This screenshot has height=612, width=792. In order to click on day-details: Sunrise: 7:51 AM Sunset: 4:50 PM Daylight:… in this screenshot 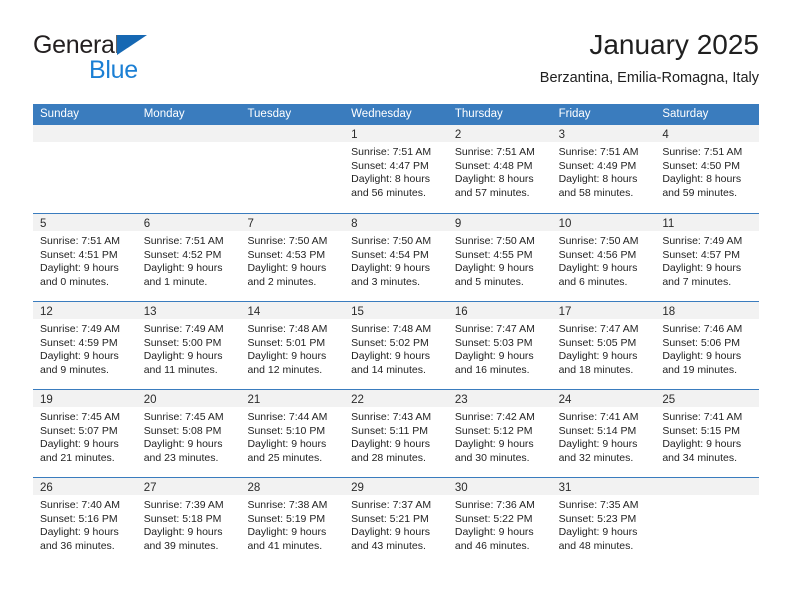, I will do `click(707, 171)`.